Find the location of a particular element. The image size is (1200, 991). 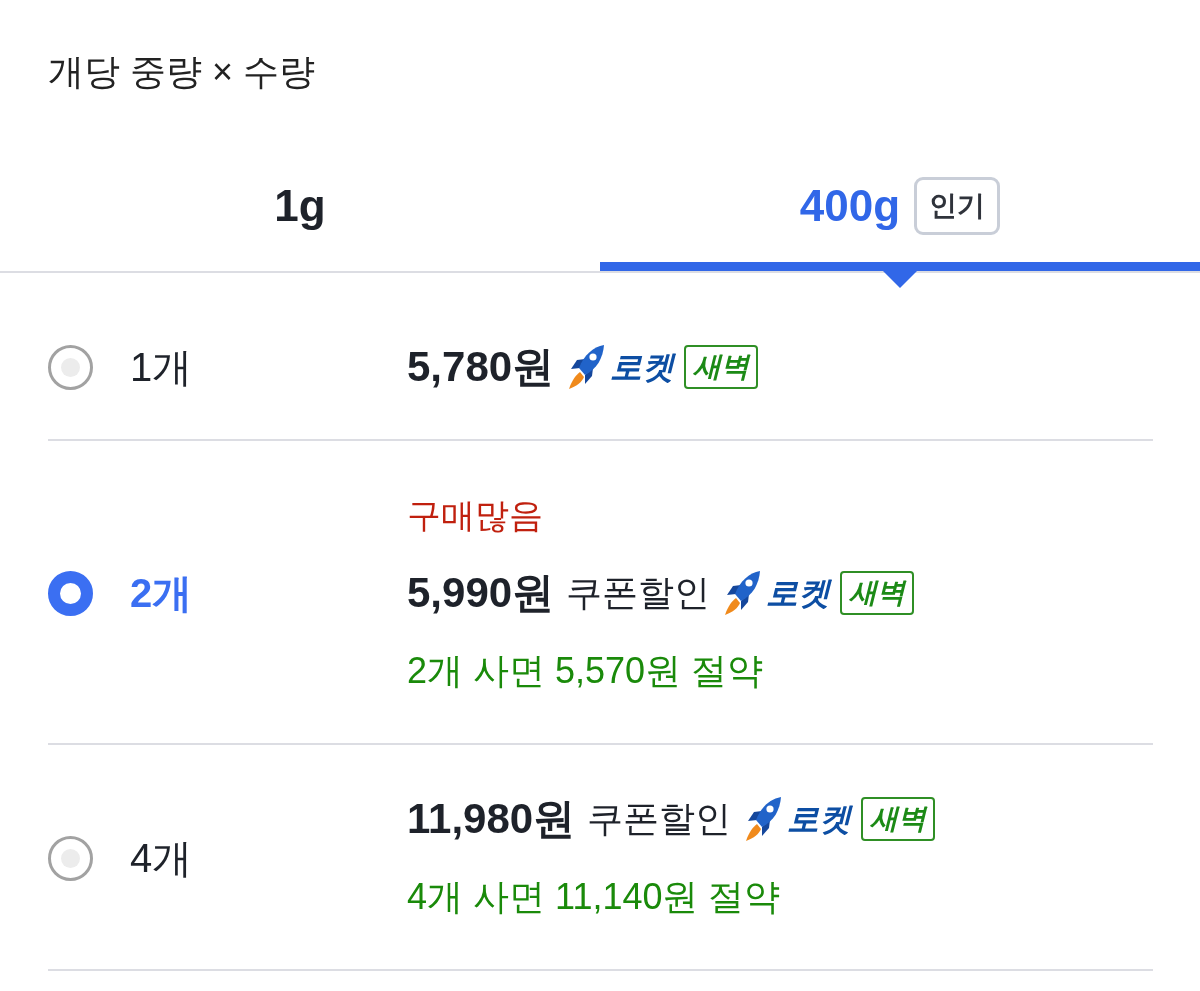

best-seller-tag: 구매많음 is located at coordinates (475, 515).